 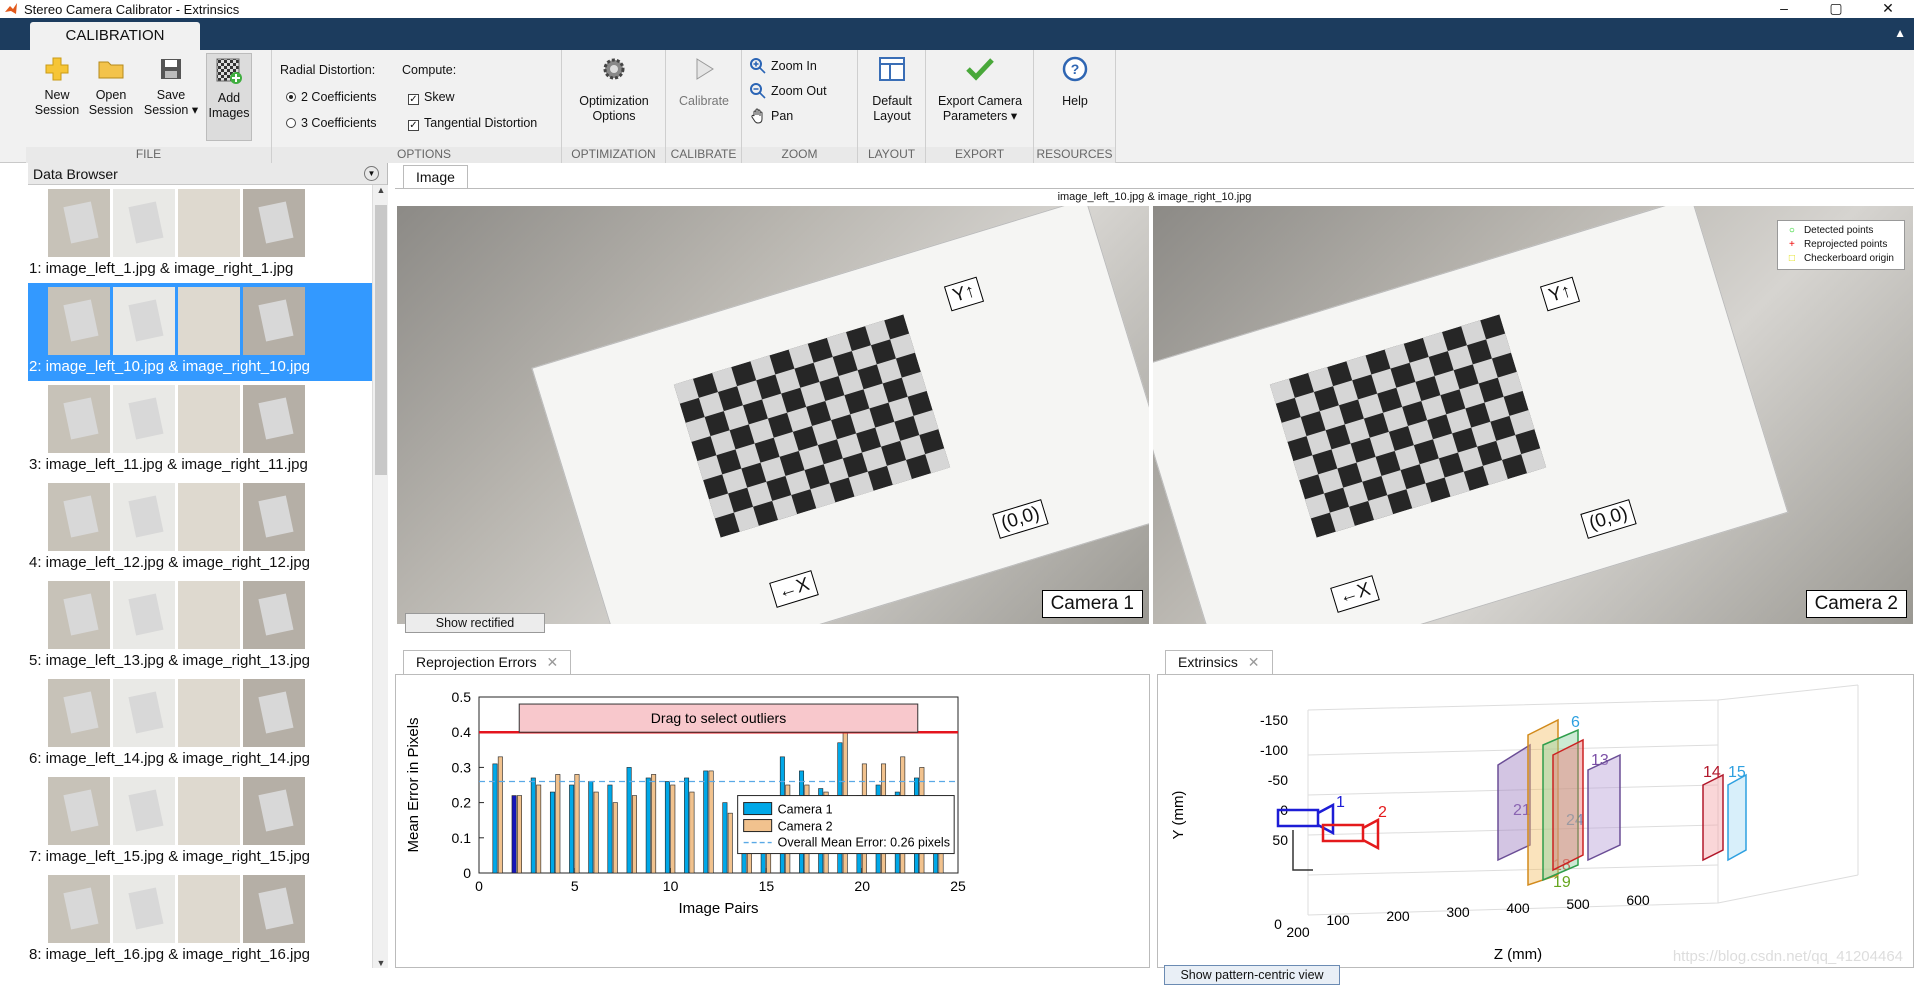 What do you see at coordinates (229, 113) in the screenshot?
I see `add-label-2: Images` at bounding box center [229, 113].